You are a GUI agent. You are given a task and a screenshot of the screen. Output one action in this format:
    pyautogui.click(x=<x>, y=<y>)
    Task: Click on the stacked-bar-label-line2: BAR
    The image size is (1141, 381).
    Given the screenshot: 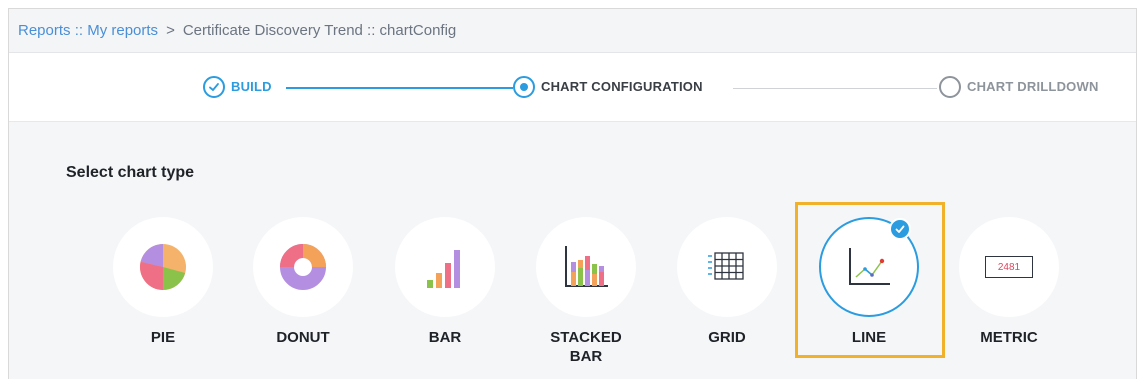 What is the action you would take?
    pyautogui.click(x=586, y=356)
    